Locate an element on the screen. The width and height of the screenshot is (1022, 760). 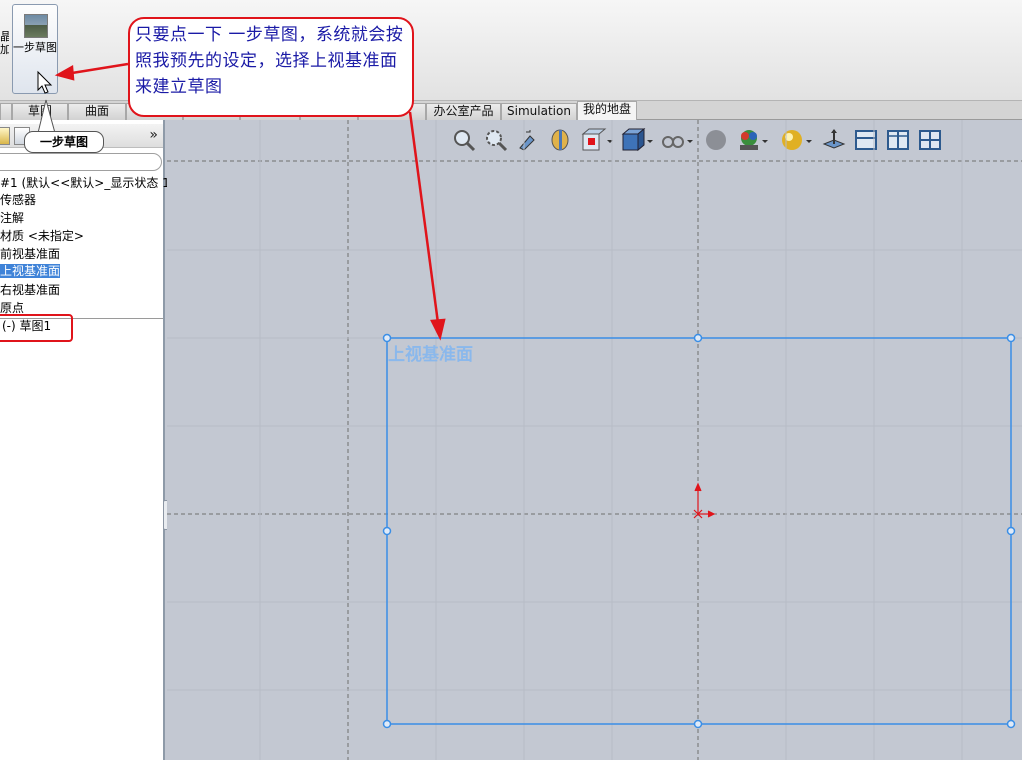
previous-view-icon is located at coordinates (528, 140).